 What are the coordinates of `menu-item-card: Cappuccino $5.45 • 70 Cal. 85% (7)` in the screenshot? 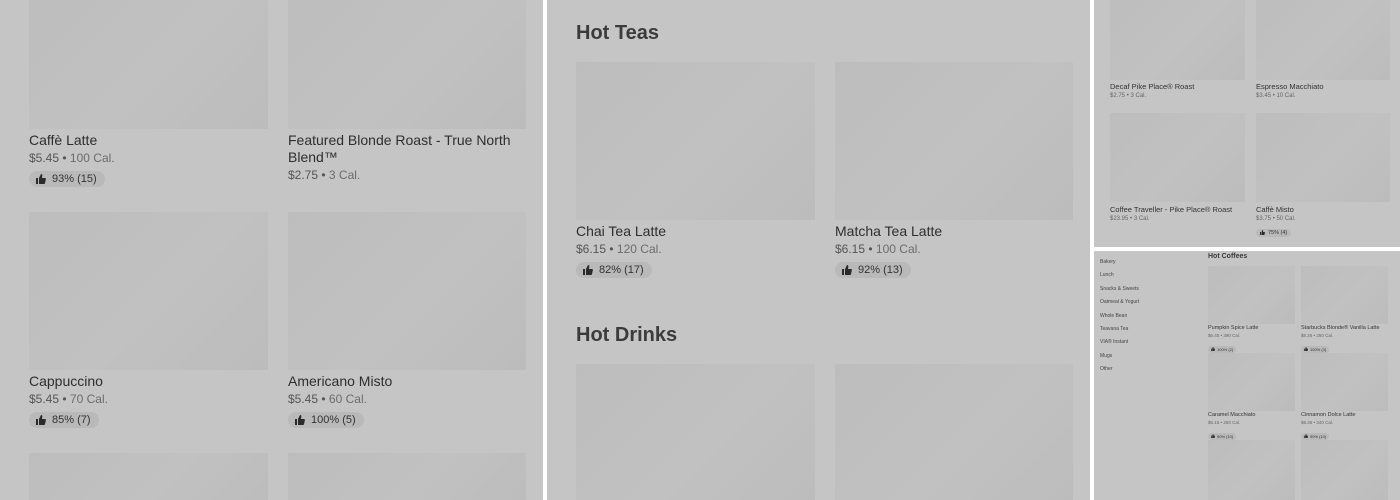 It's located at (148, 401).